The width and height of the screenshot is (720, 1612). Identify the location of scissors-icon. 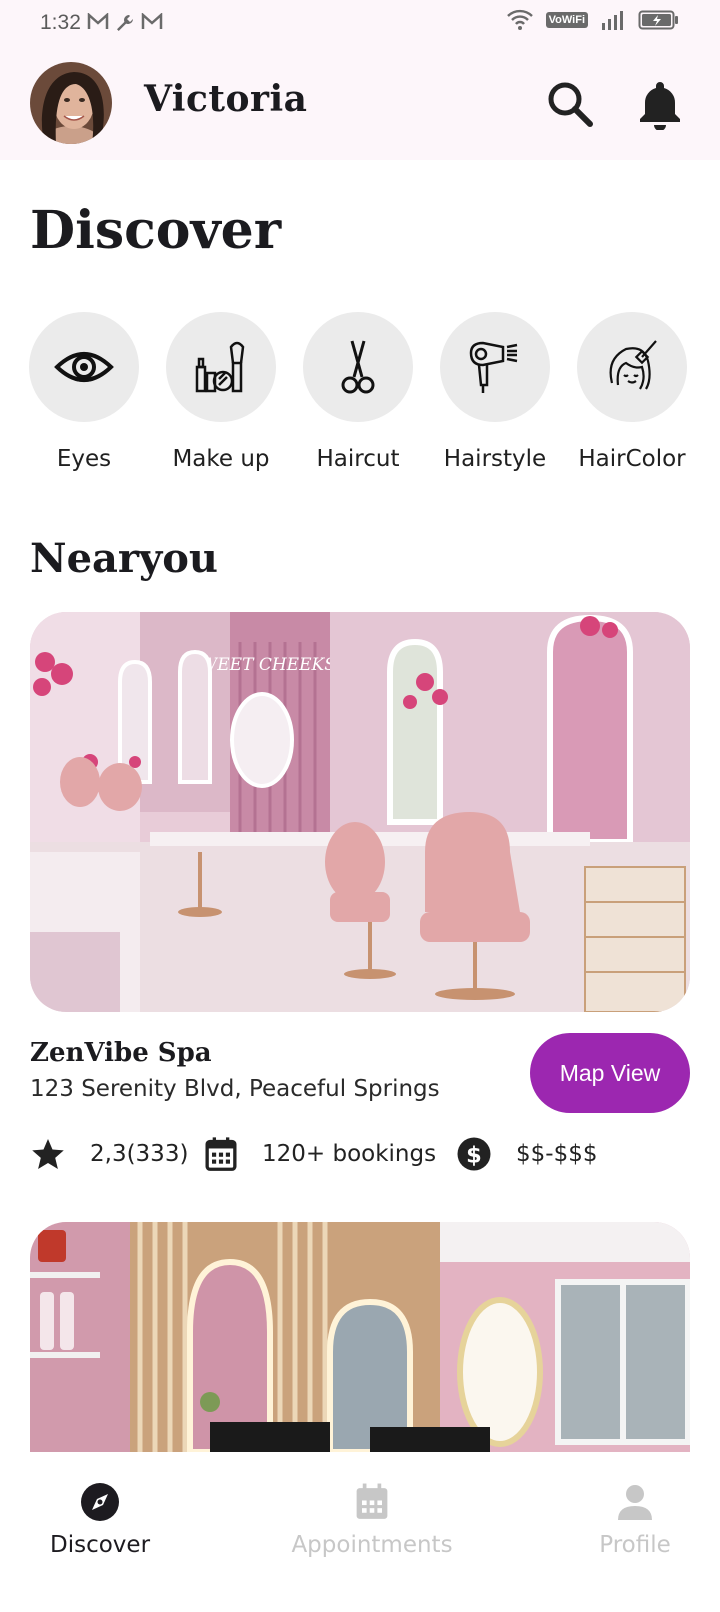
(358, 367).